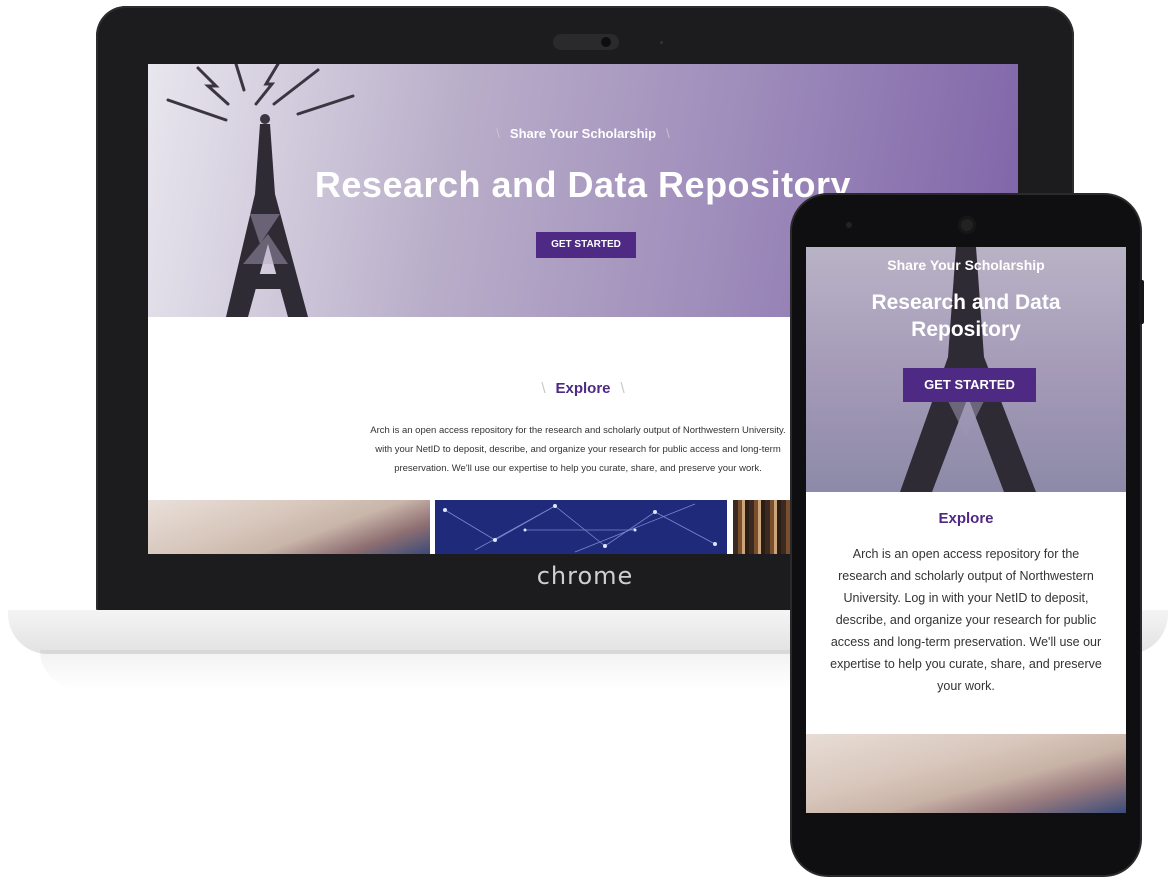 The height and width of the screenshot is (878, 1176). Describe the element at coordinates (661, 42) in the screenshot. I see `laptop-sensor-dot` at that location.